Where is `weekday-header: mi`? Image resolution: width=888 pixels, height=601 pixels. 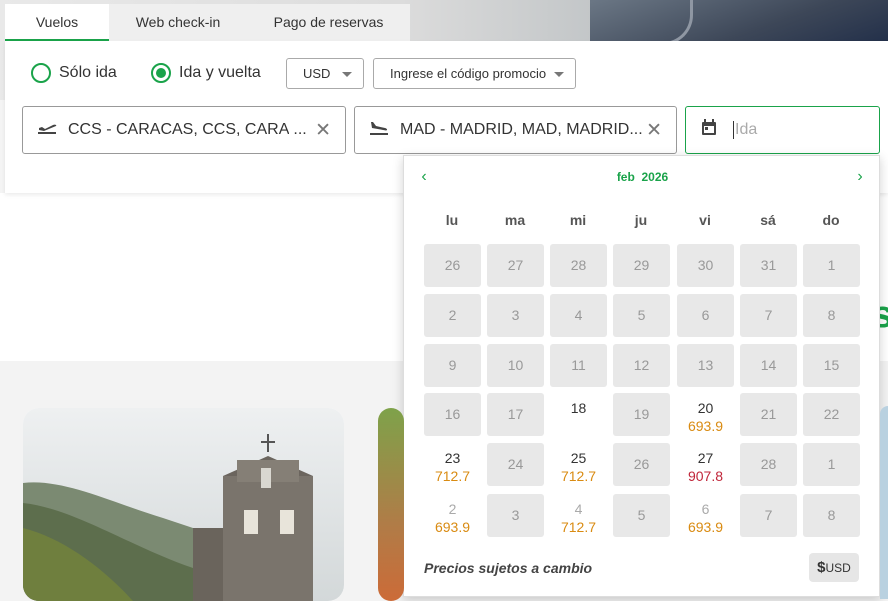
weekday-header: mi is located at coordinates (578, 220).